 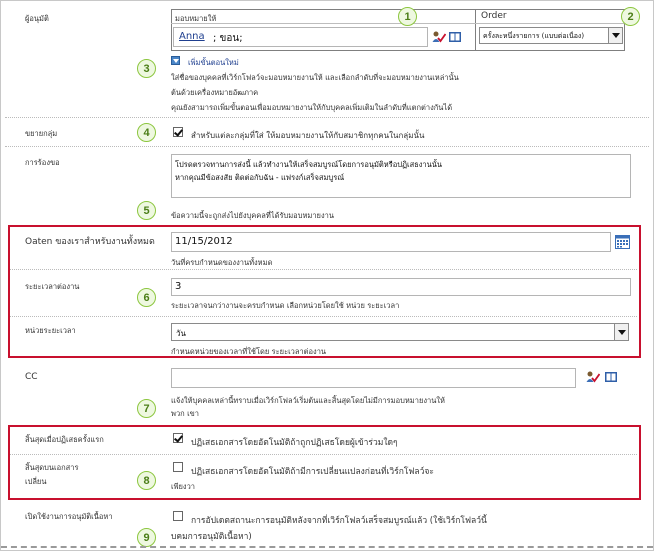 What do you see at coordinates (185, 413) in the screenshot?
I see `cc-desc-line-2: พวก เขา` at bounding box center [185, 413].